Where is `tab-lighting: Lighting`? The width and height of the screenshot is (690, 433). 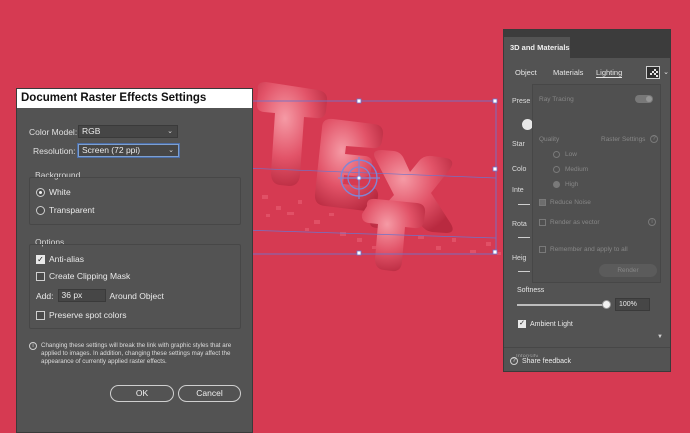
tab-lighting: Lighting is located at coordinates (609, 73).